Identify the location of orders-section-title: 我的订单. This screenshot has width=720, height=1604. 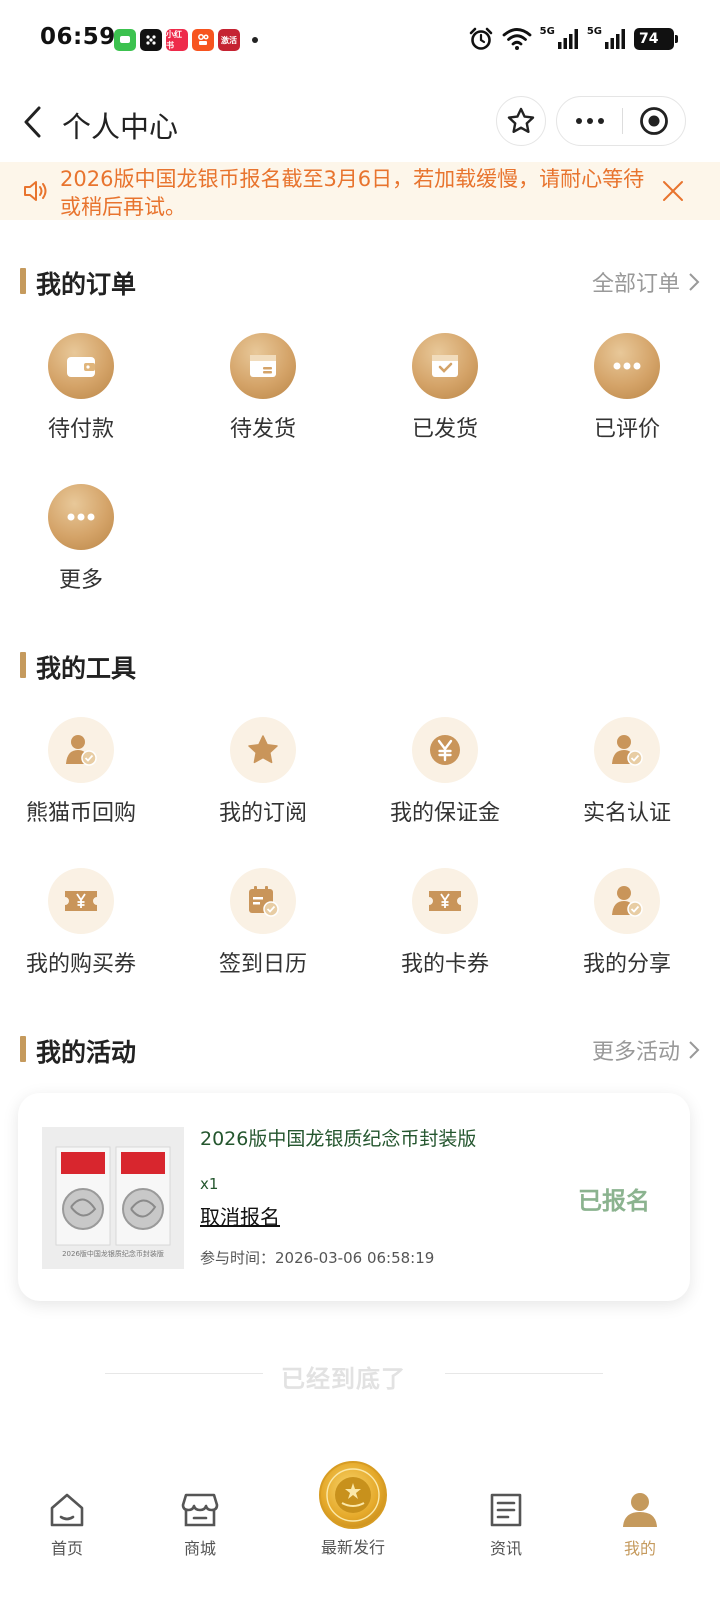
(86, 284).